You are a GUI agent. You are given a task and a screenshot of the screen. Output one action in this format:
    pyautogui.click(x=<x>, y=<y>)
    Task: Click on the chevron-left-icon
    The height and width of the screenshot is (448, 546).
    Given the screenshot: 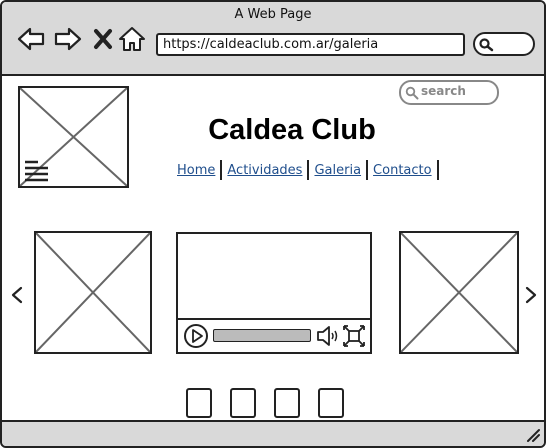 What is the action you would take?
    pyautogui.click(x=17, y=295)
    